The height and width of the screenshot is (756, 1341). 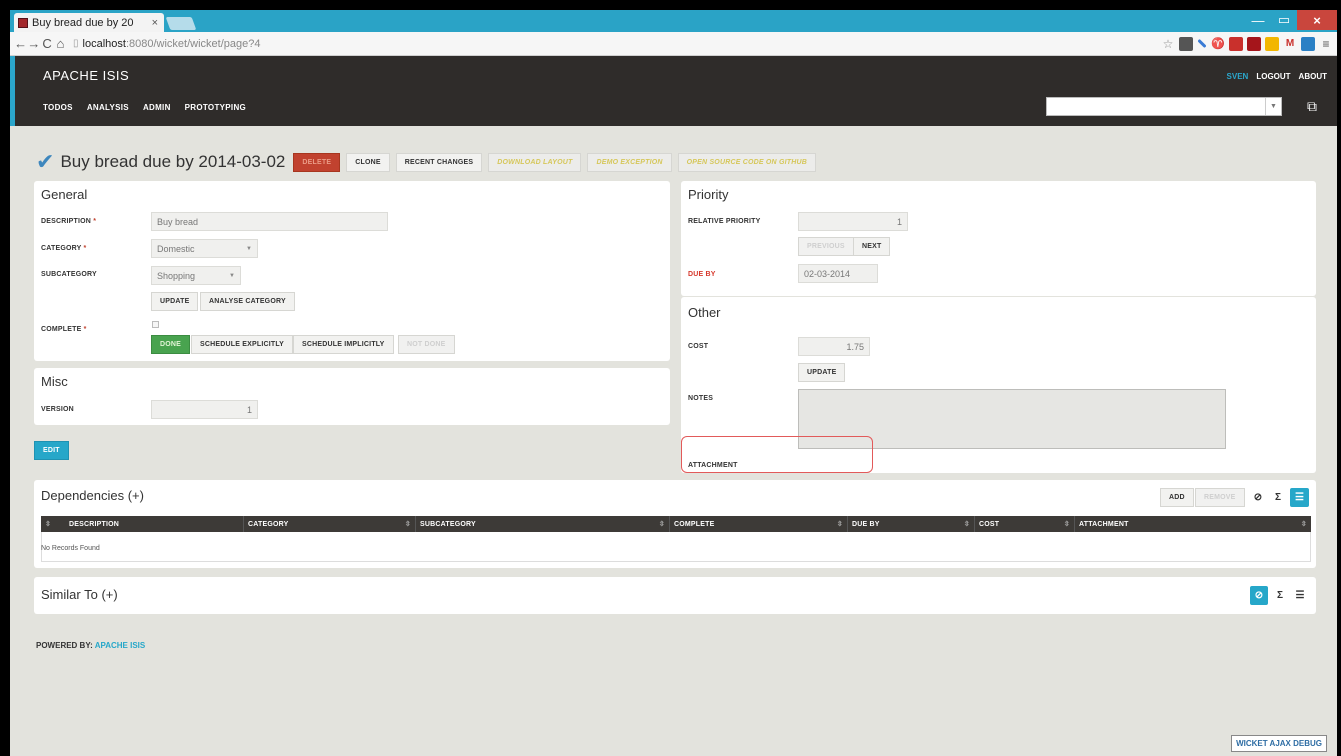 What do you see at coordinates (1258, 20) in the screenshot?
I see `minimize-button: —` at bounding box center [1258, 20].